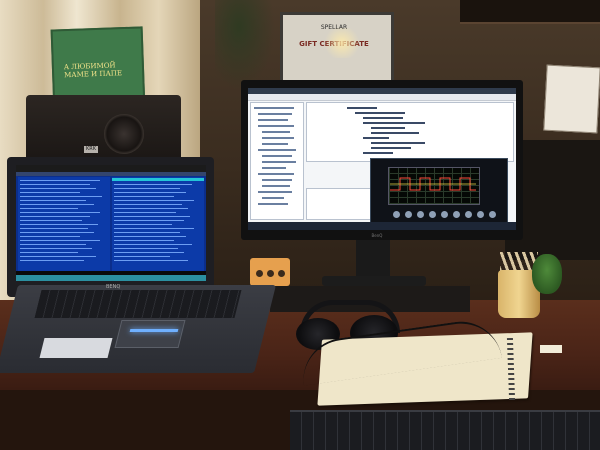  Describe the element at coordinates (340, 204) in the screenshot. I see `ide-output-panel` at that location.